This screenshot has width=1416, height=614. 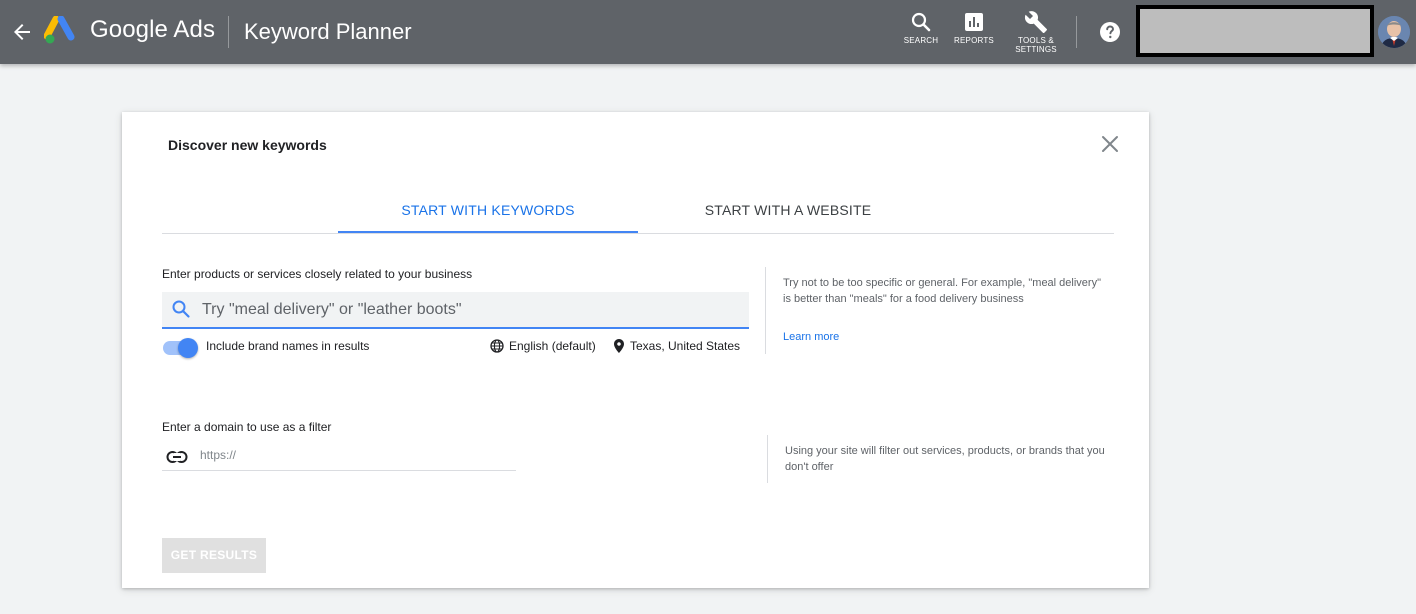 What do you see at coordinates (472, 309) in the screenshot?
I see `keywords-input` at bounding box center [472, 309].